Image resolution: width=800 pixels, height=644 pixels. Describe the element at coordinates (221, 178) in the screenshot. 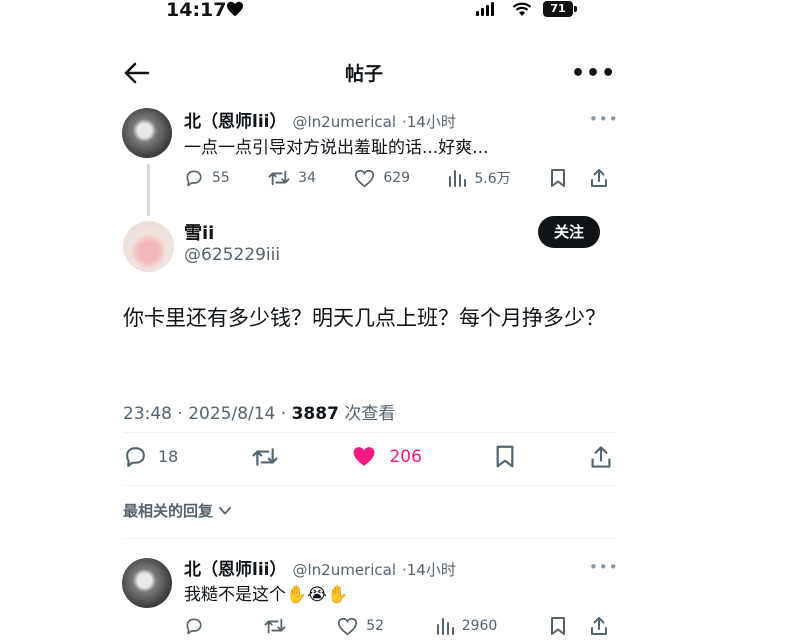

I see `reply-count: 55` at that location.